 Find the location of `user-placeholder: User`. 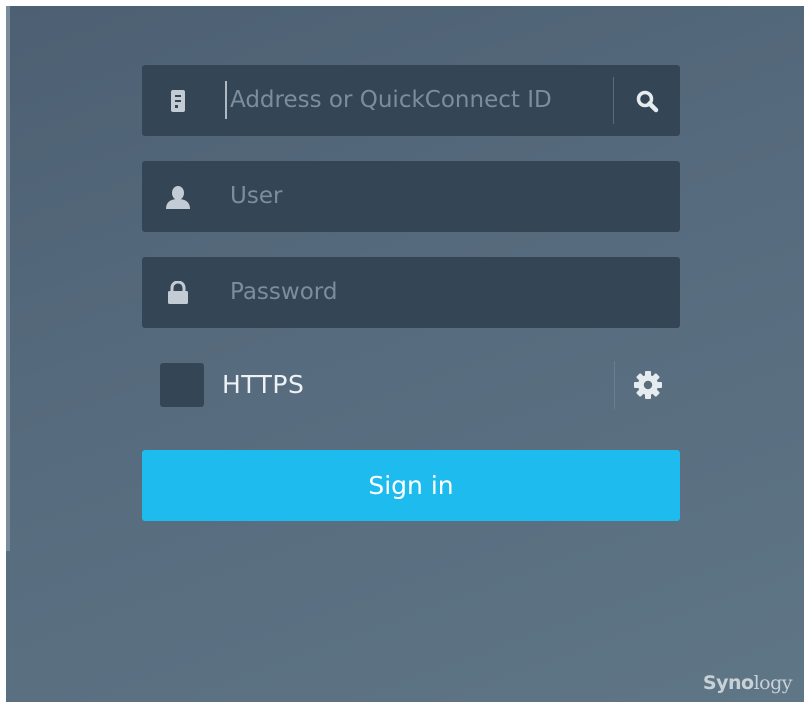

user-placeholder: User is located at coordinates (256, 196).